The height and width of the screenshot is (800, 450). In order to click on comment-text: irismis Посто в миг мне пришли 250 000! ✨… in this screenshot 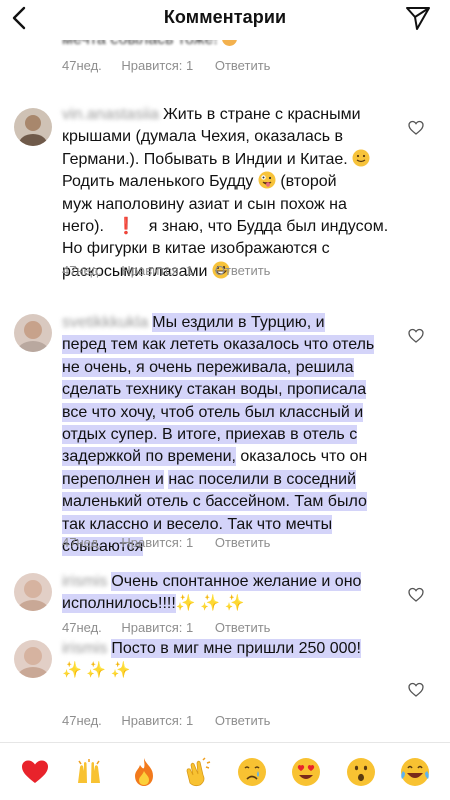, I will do `click(211, 659)`.